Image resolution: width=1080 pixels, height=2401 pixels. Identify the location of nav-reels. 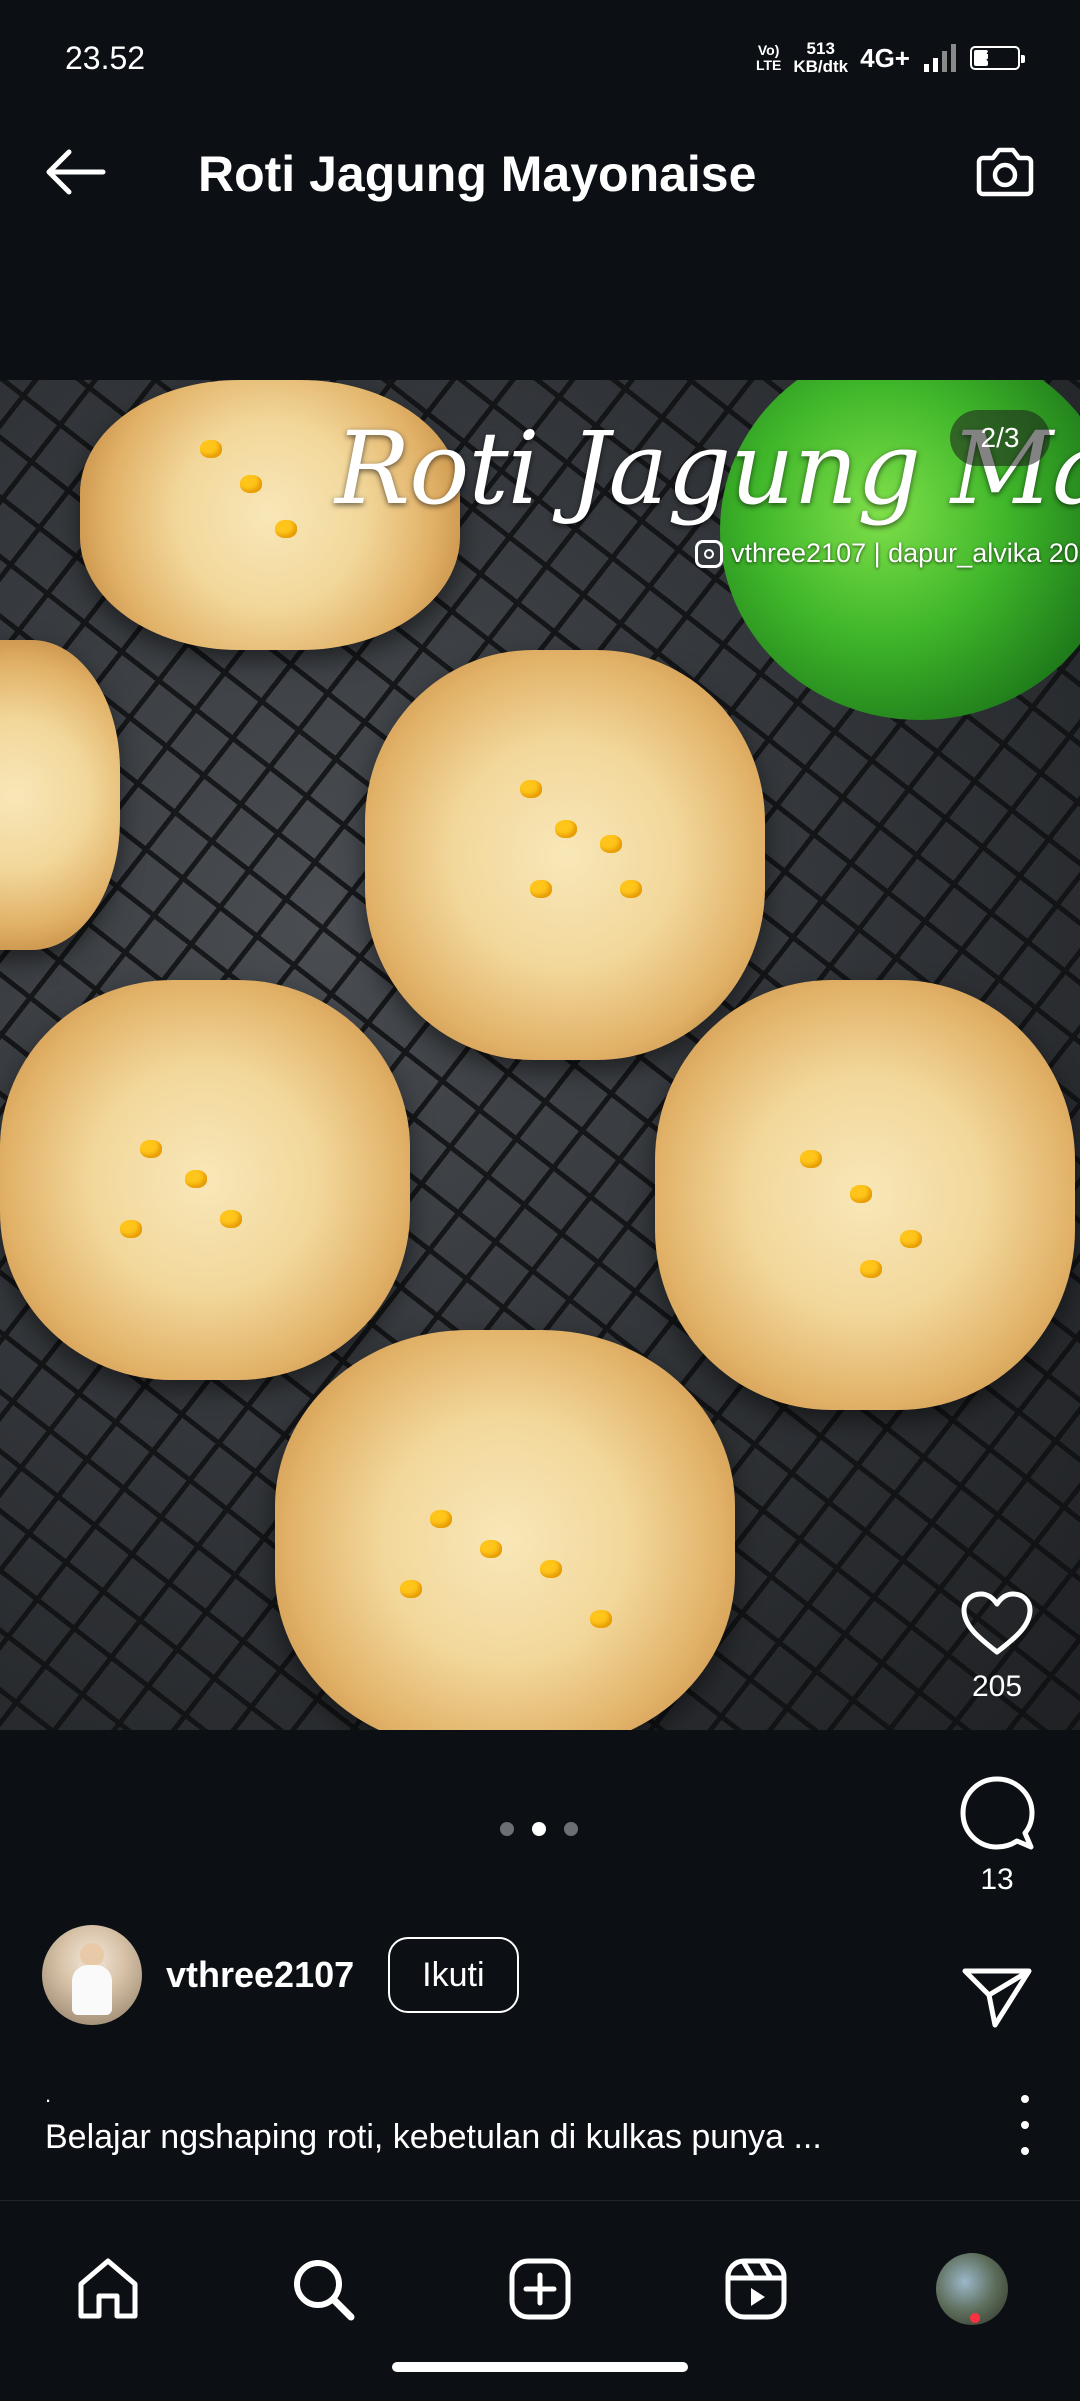
(756, 2289).